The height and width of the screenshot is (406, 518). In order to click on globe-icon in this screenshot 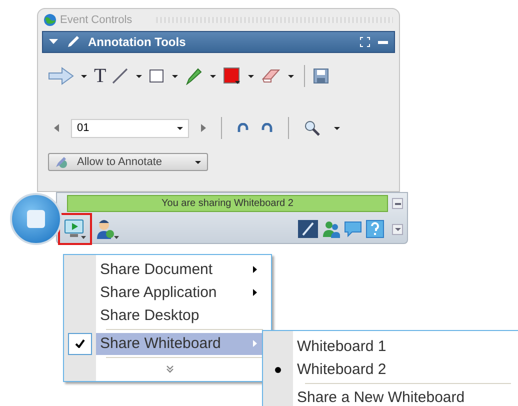, I will do `click(50, 20)`.